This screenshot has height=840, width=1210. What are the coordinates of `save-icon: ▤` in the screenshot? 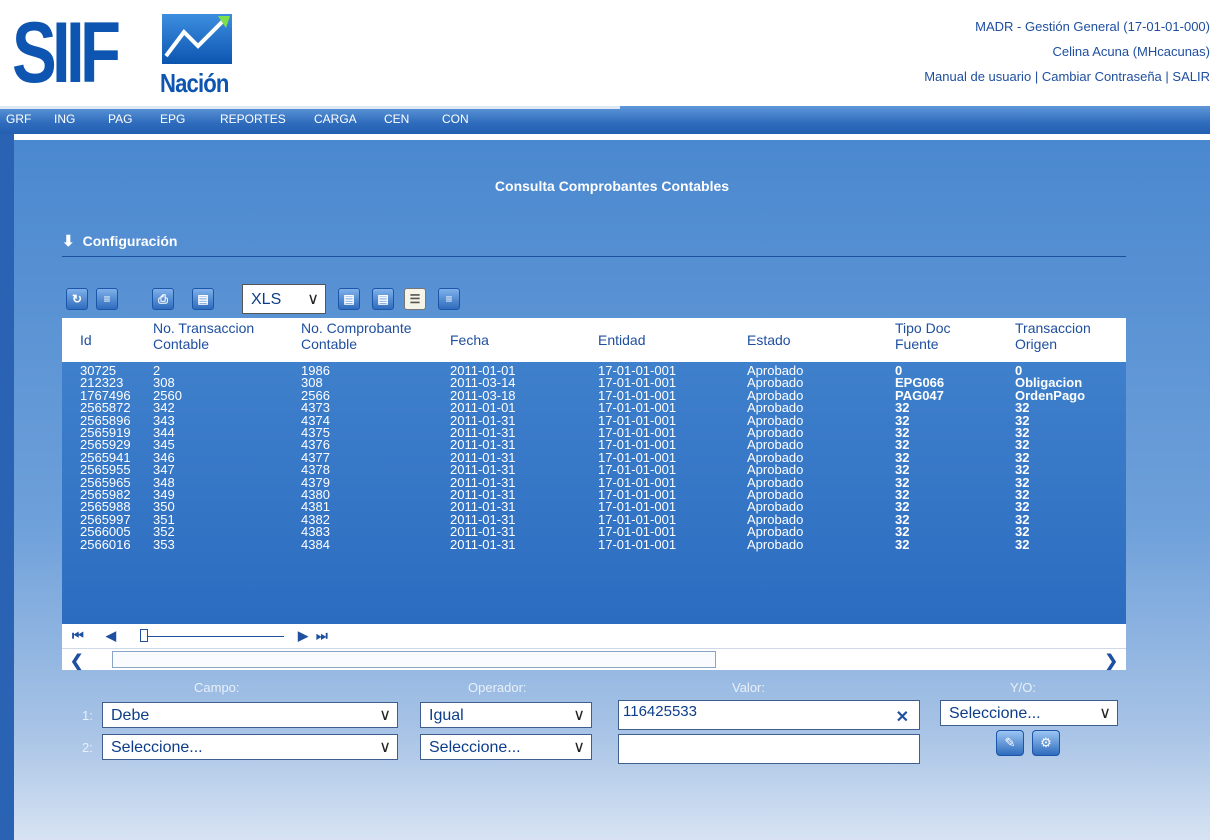 It's located at (203, 299).